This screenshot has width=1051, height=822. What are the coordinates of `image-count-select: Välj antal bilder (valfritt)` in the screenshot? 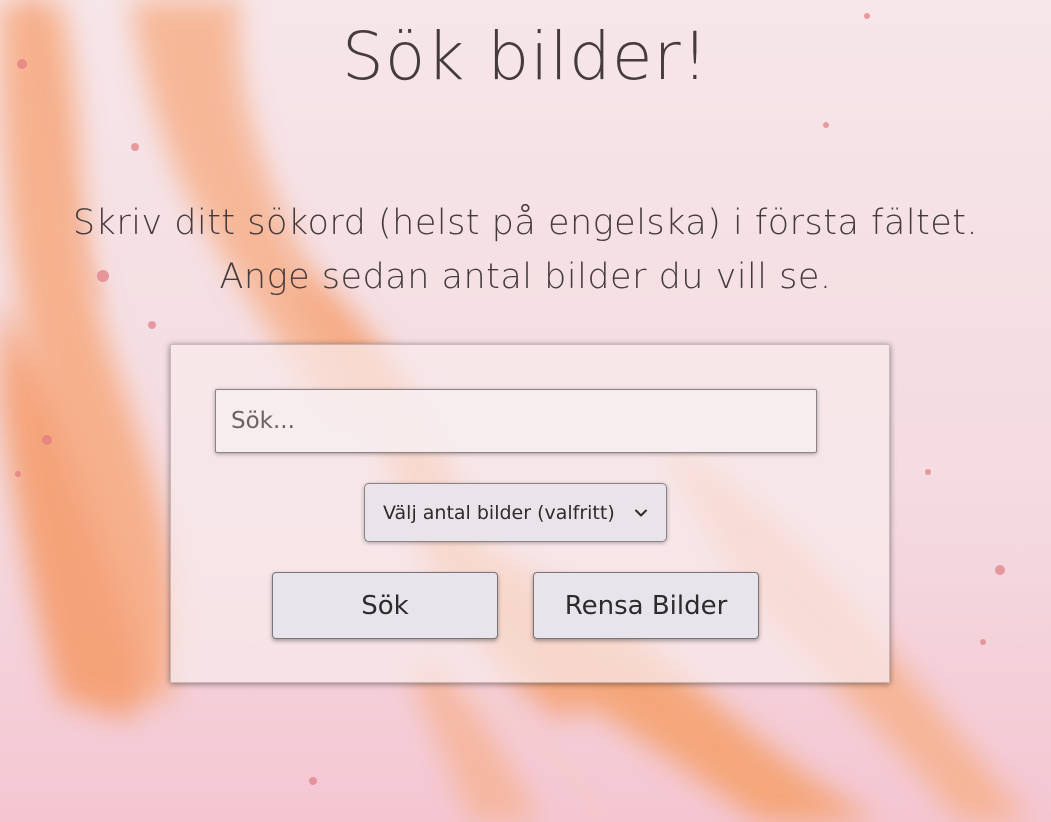 It's located at (515, 512).